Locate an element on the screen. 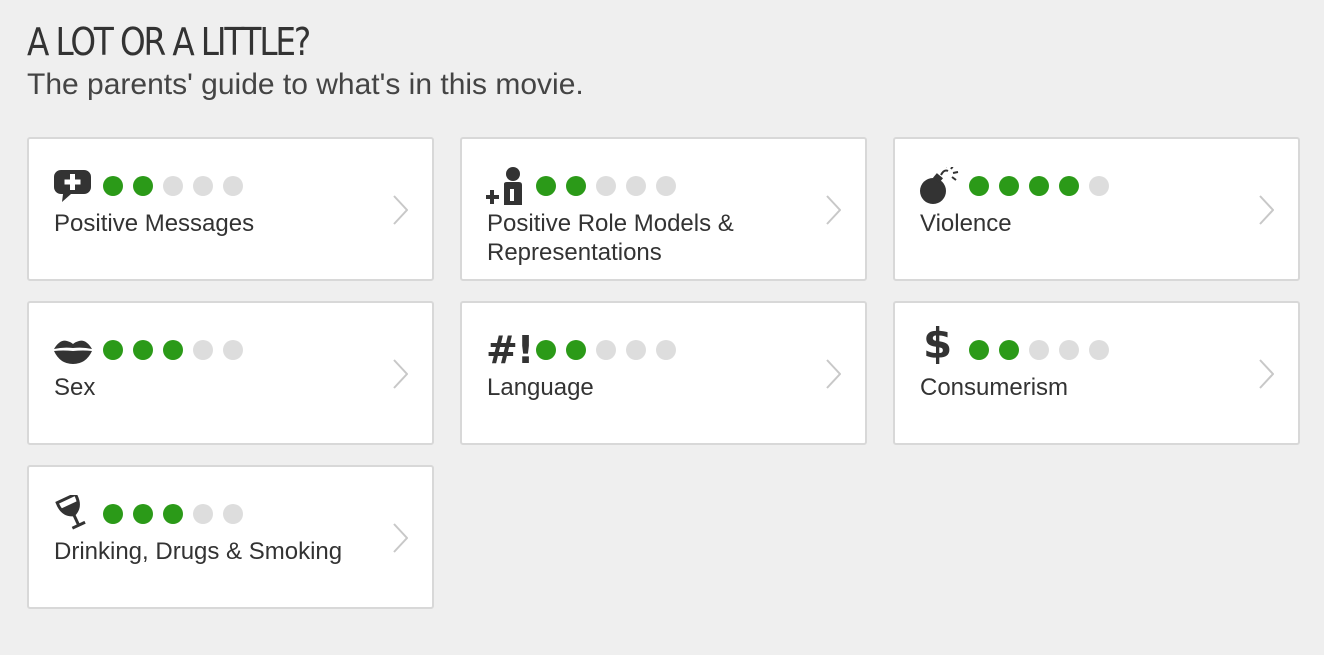 The image size is (1324, 655). card-sex: Sex is located at coordinates (230, 373).